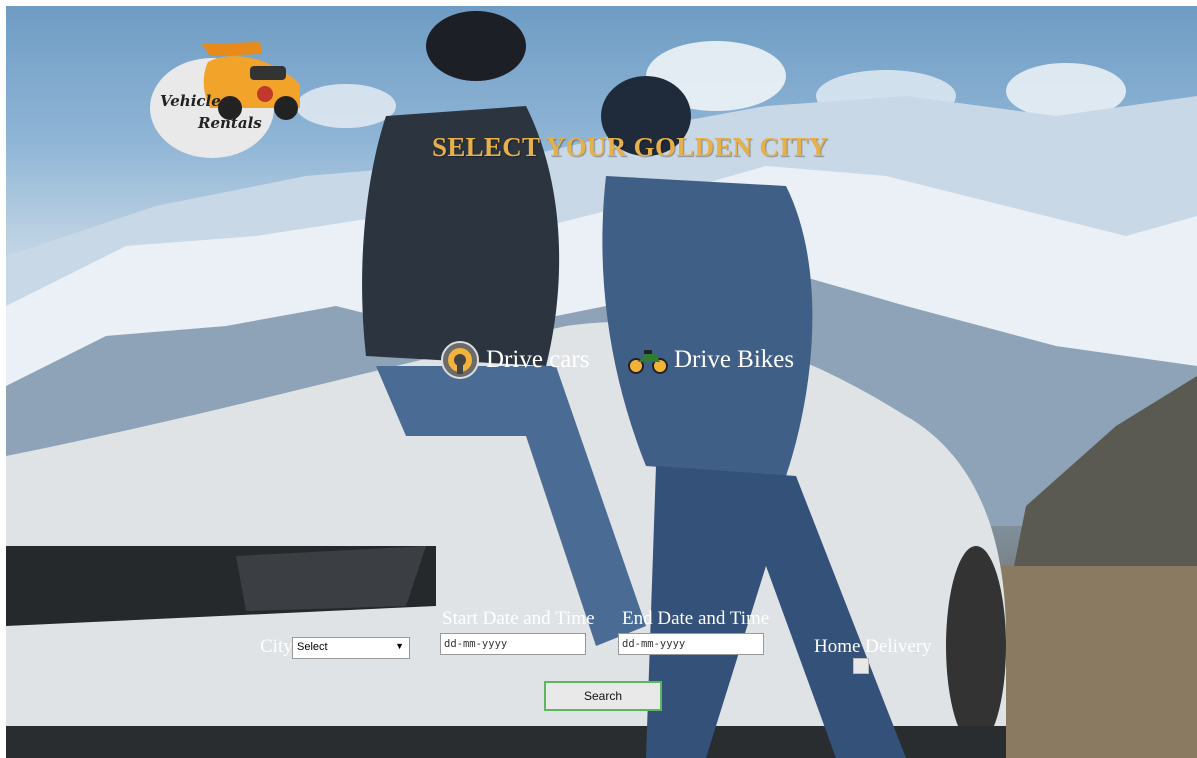 This screenshot has width=1197, height=758. I want to click on logo-text-line2: Rentals, so click(230, 123).